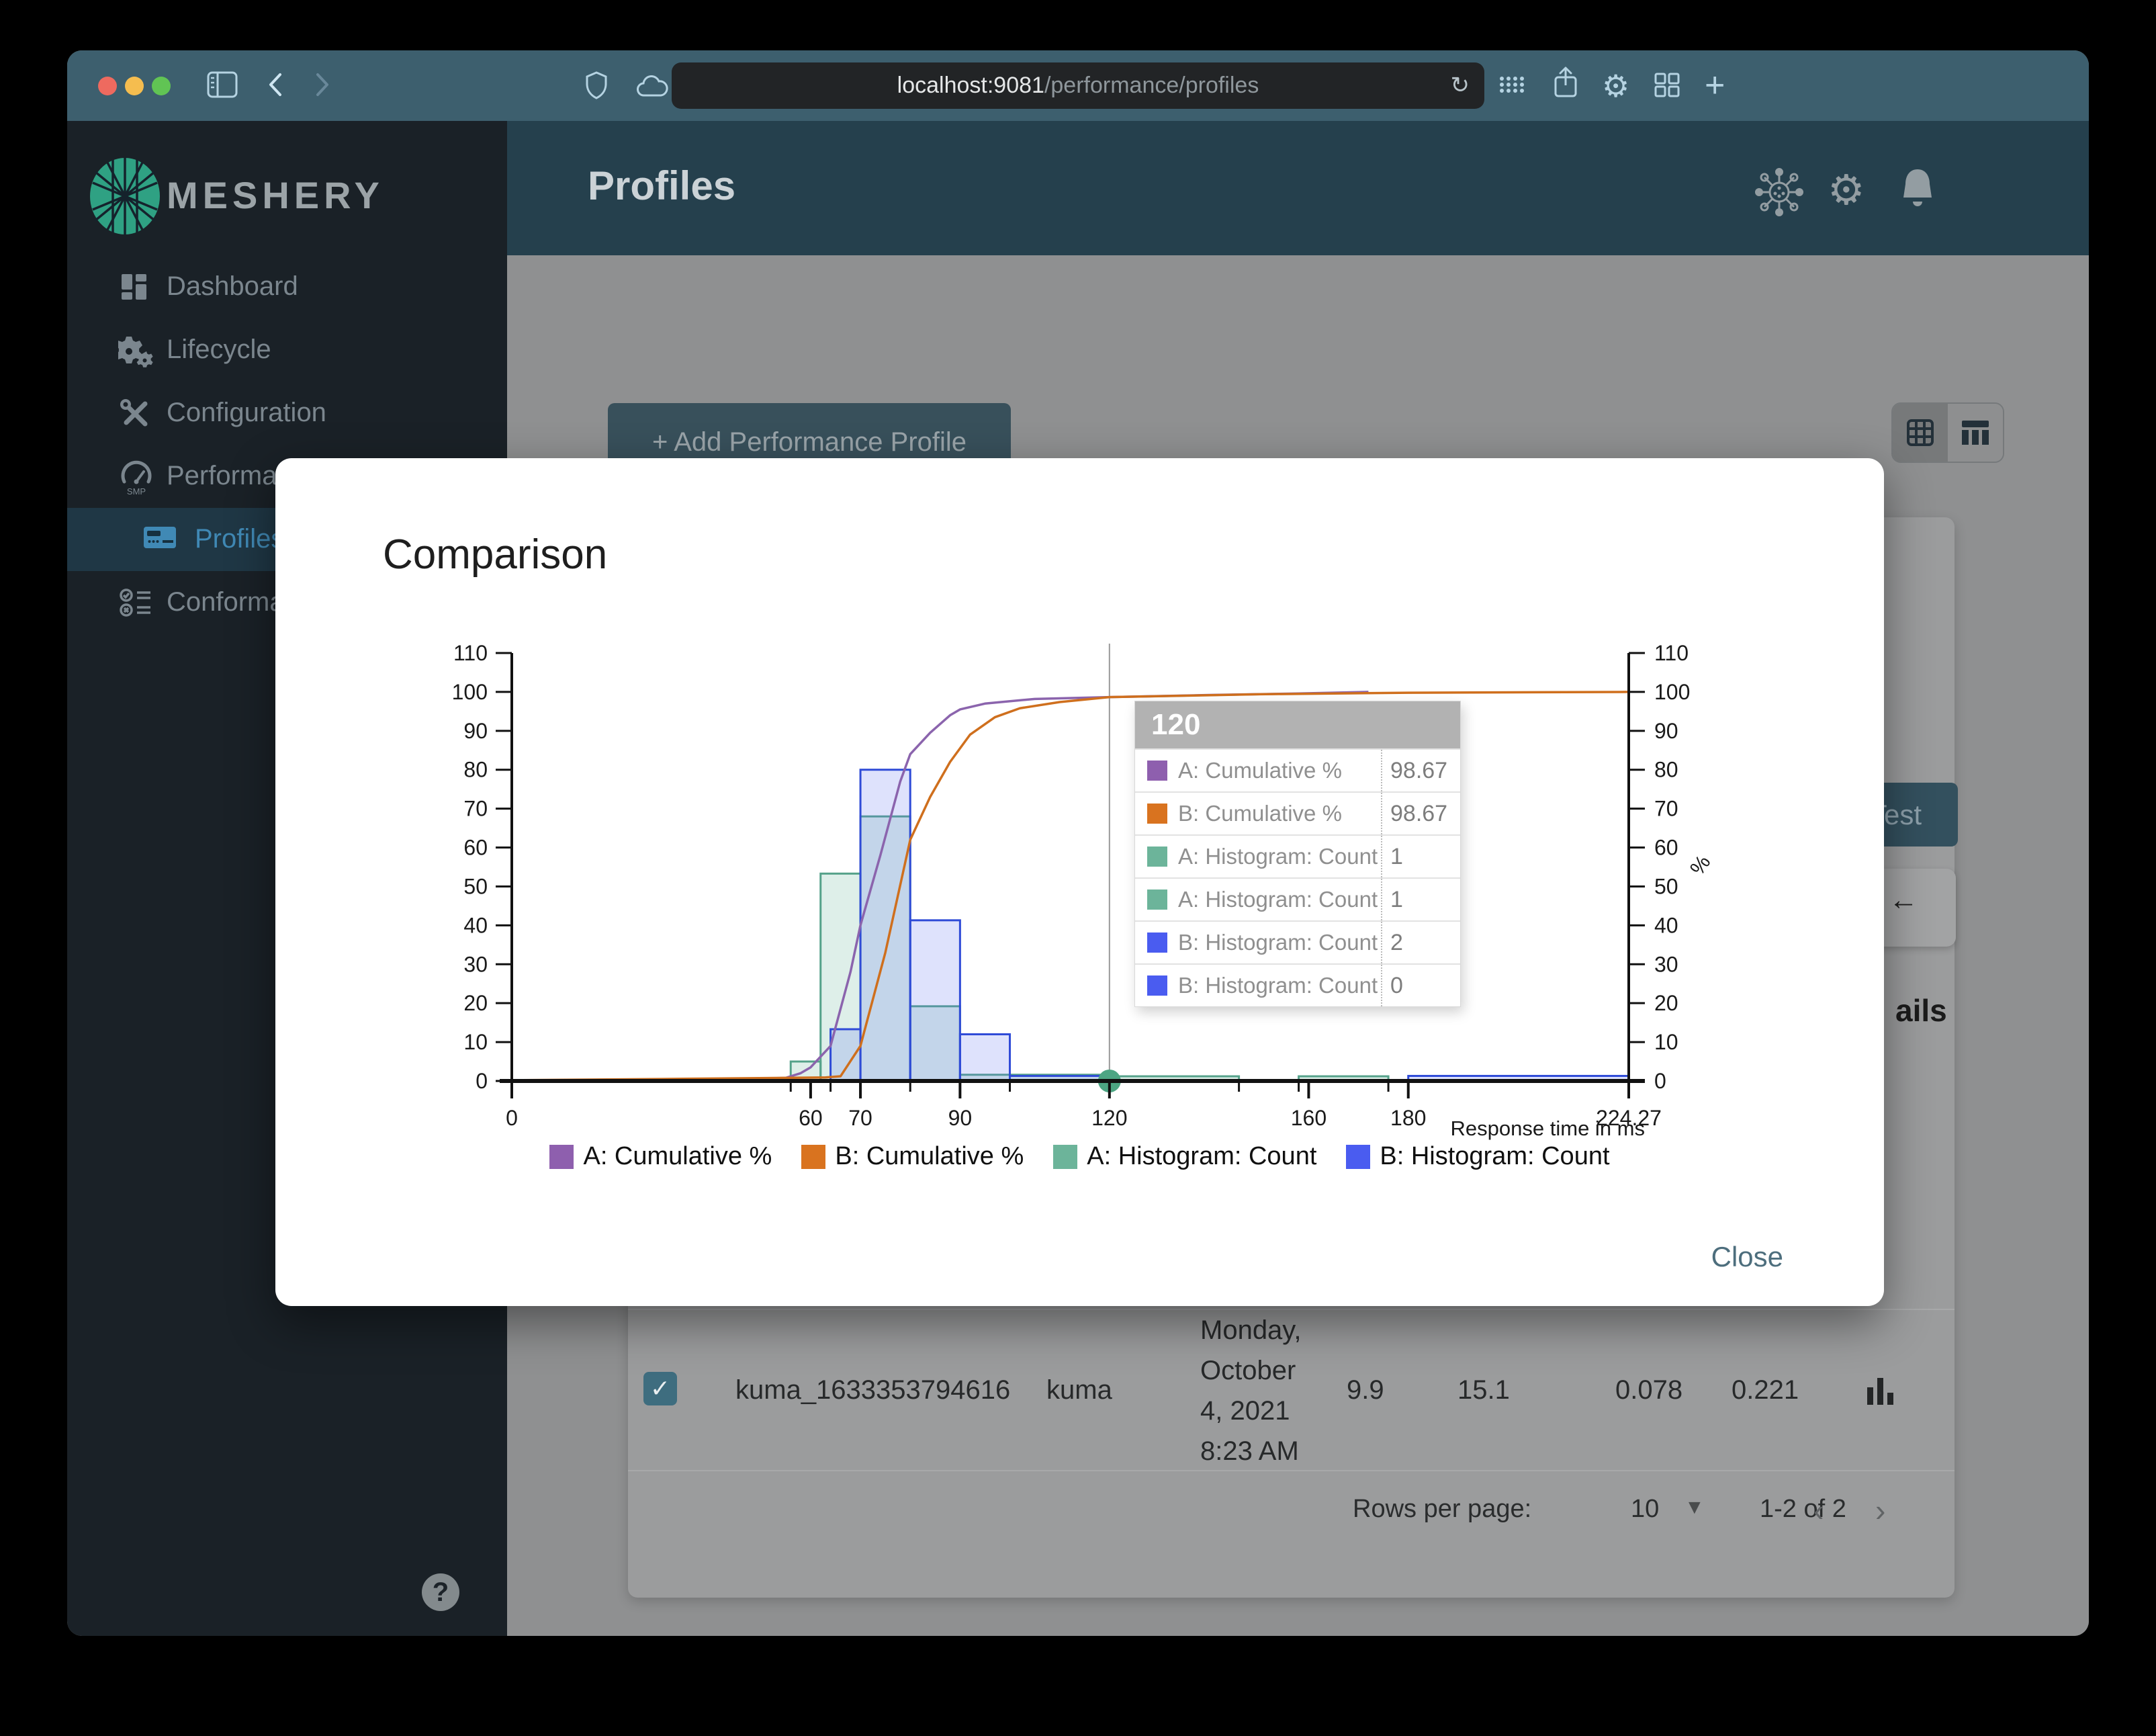 This screenshot has height=1736, width=2156. I want to click on sidebar-item-label: Configuration, so click(246, 413).